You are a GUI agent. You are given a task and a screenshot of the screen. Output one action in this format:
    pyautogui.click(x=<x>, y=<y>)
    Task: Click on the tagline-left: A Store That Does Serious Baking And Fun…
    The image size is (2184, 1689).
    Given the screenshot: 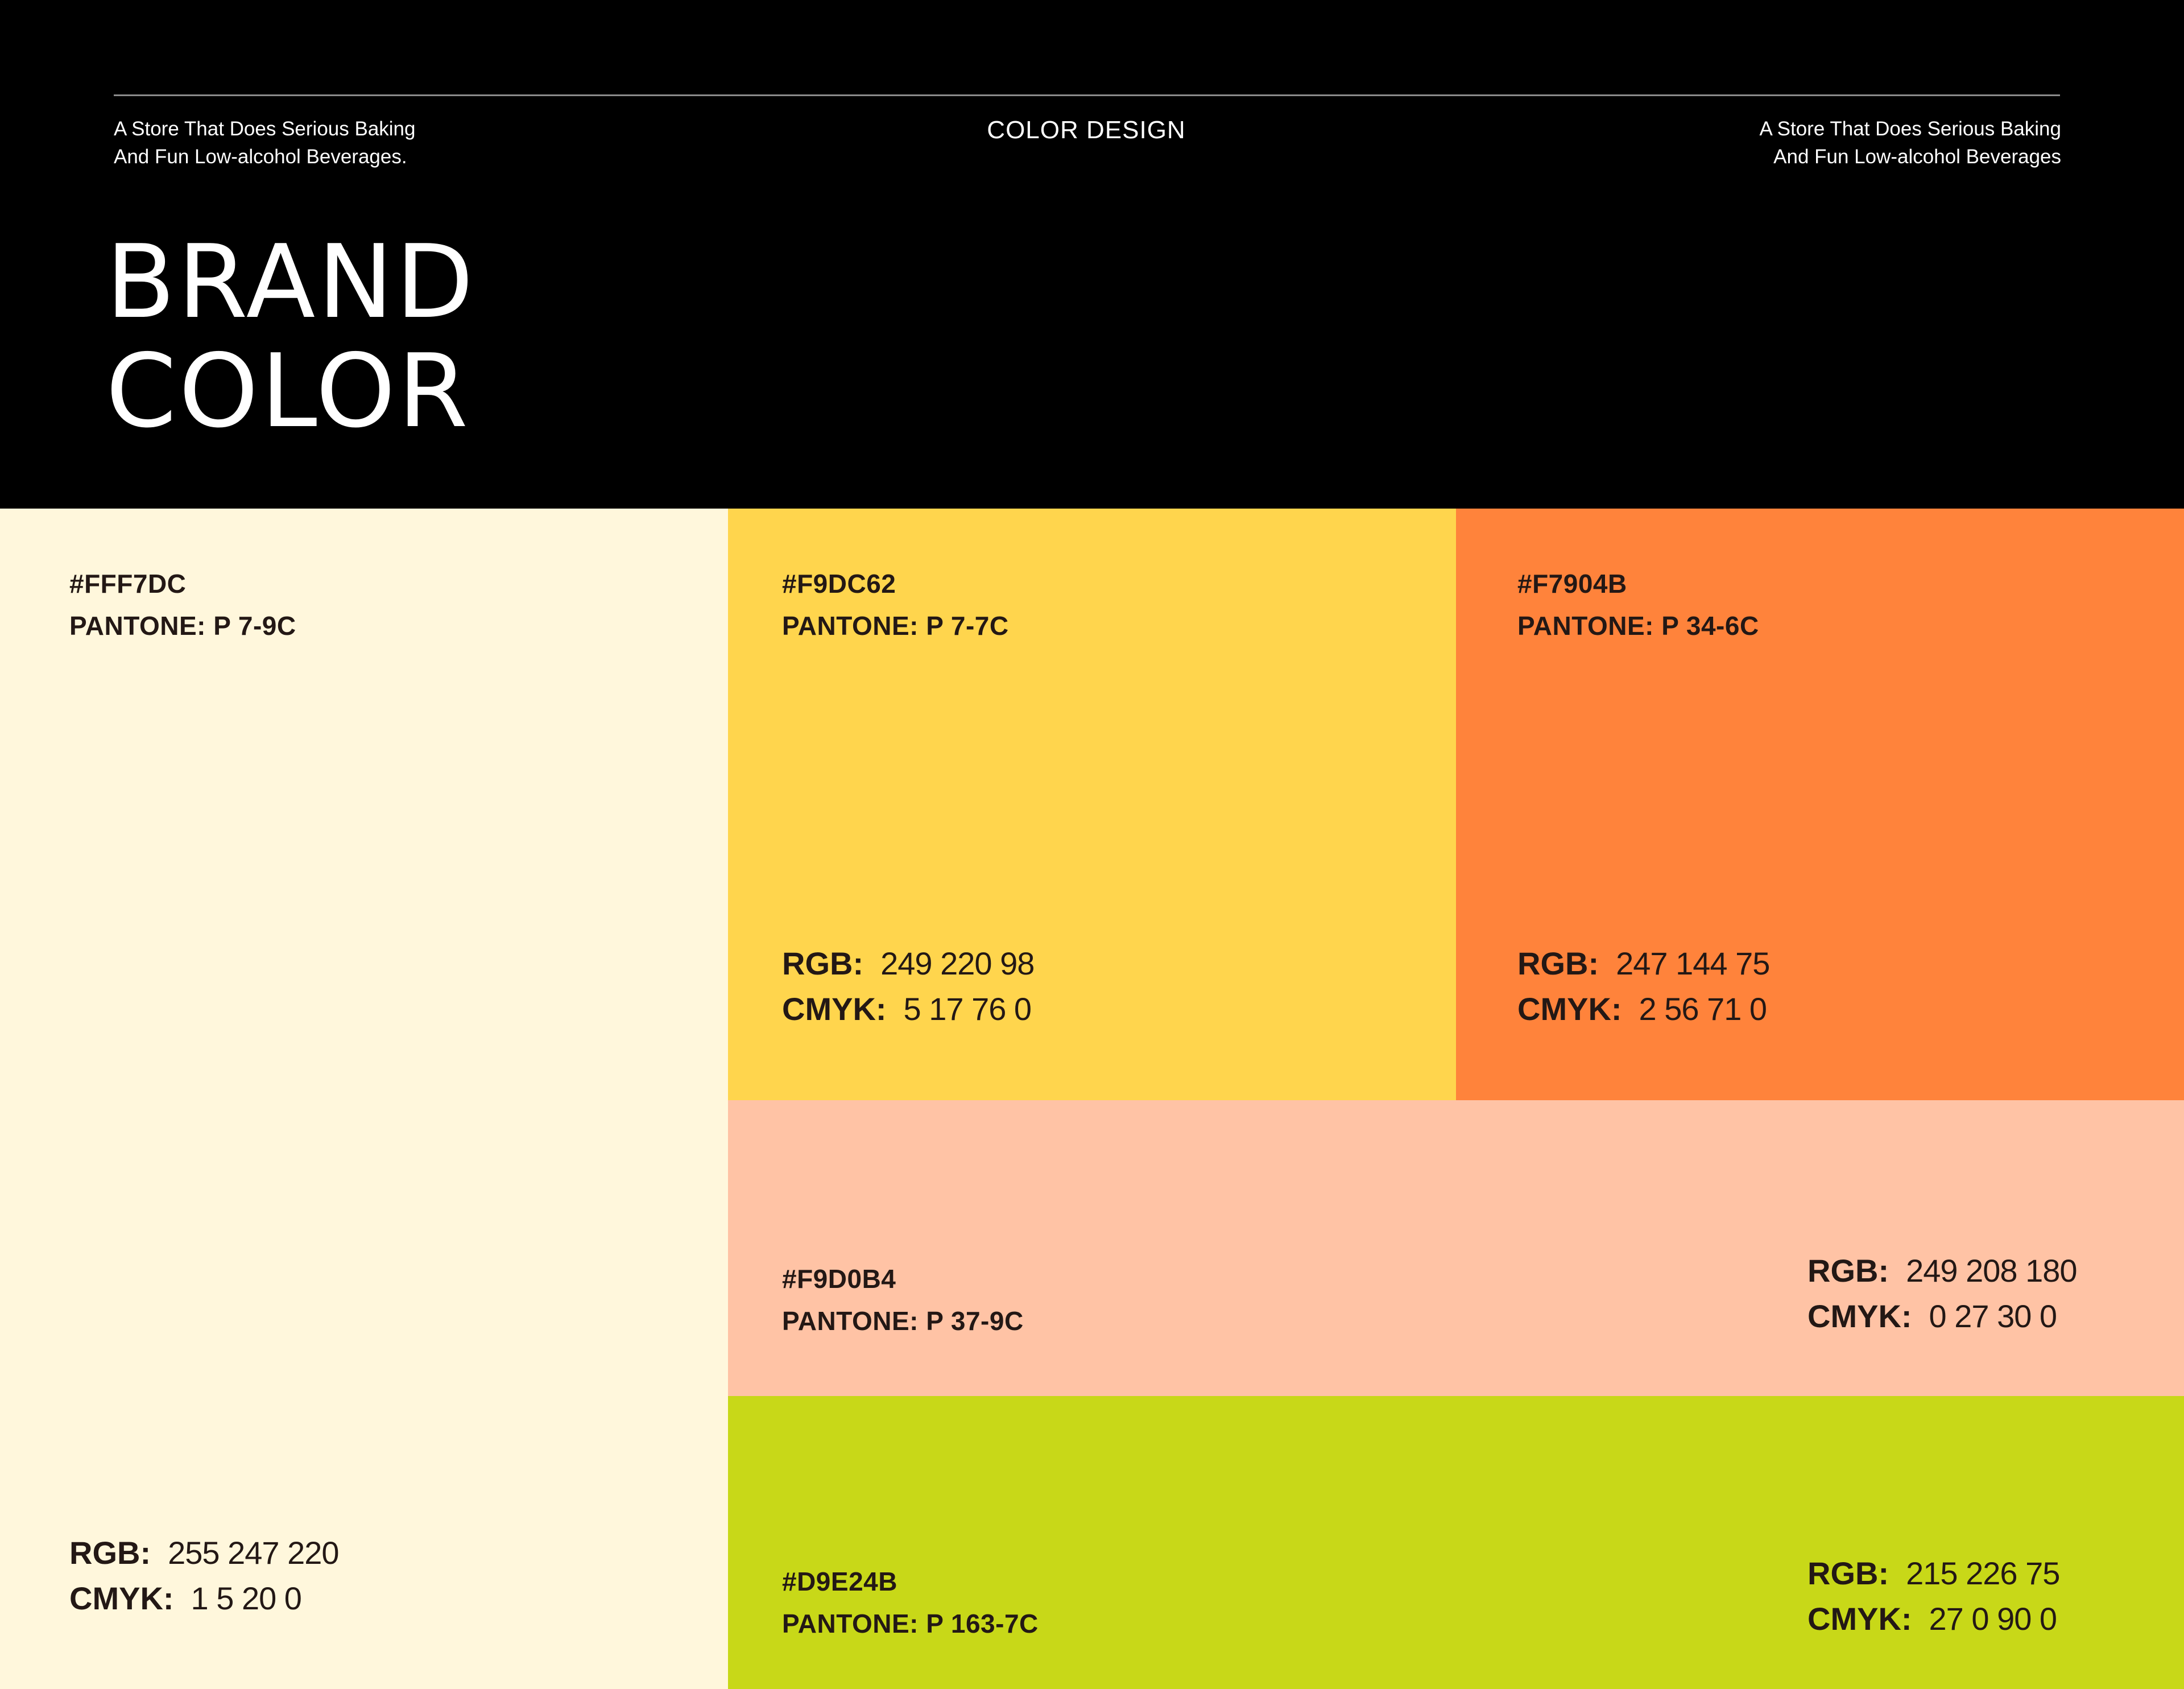 What is the action you would take?
    pyautogui.click(x=265, y=143)
    